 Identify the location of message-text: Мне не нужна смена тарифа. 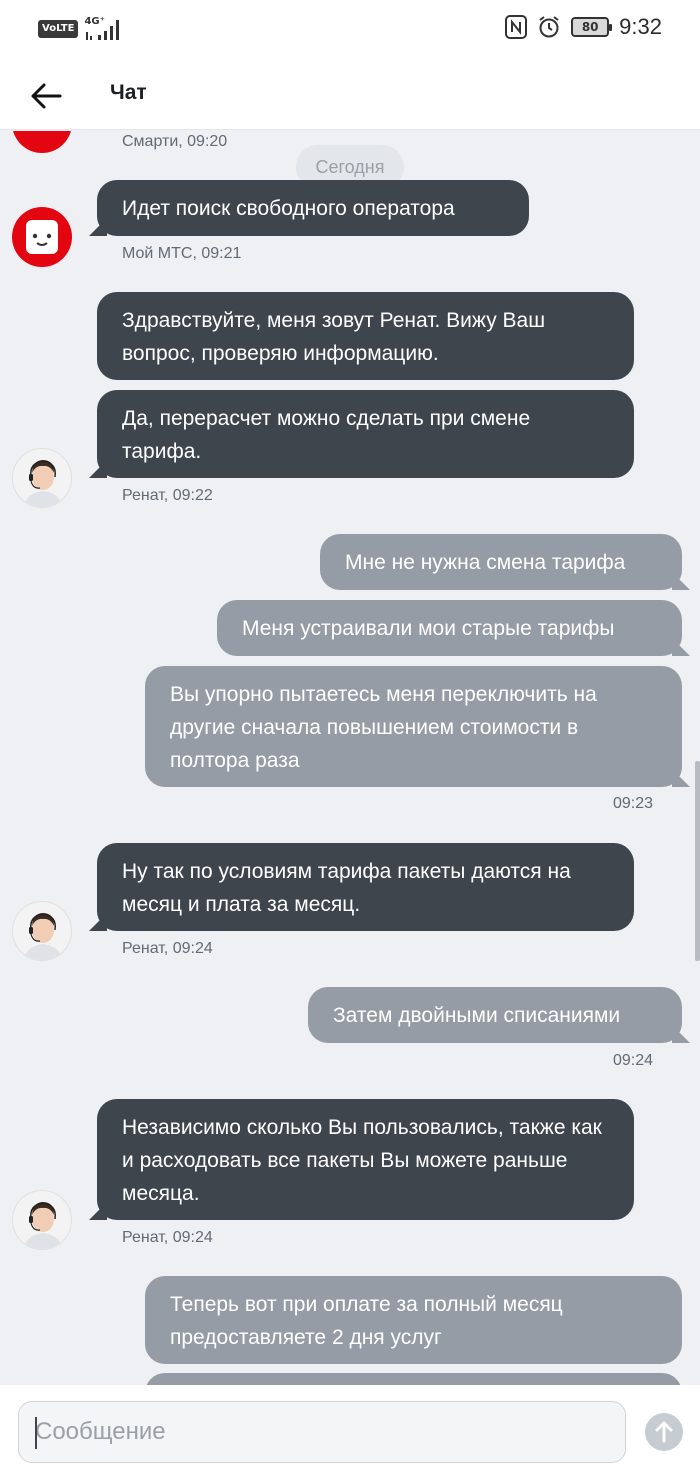
(485, 562).